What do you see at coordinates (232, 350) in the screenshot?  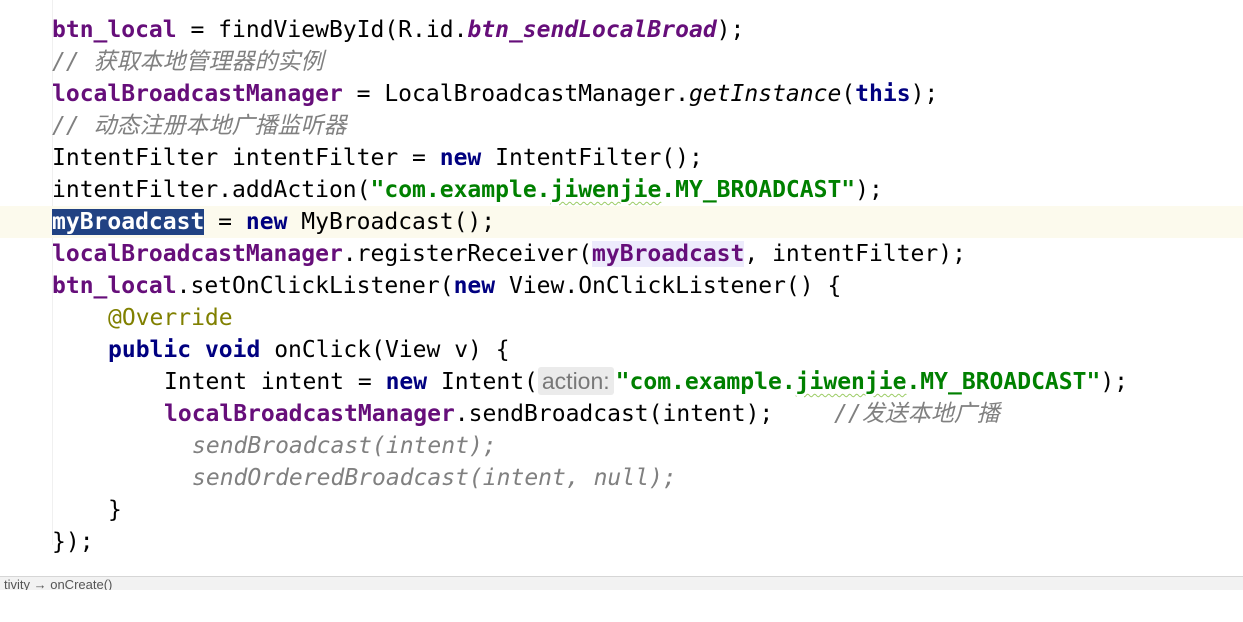 I see `keyword: void` at bounding box center [232, 350].